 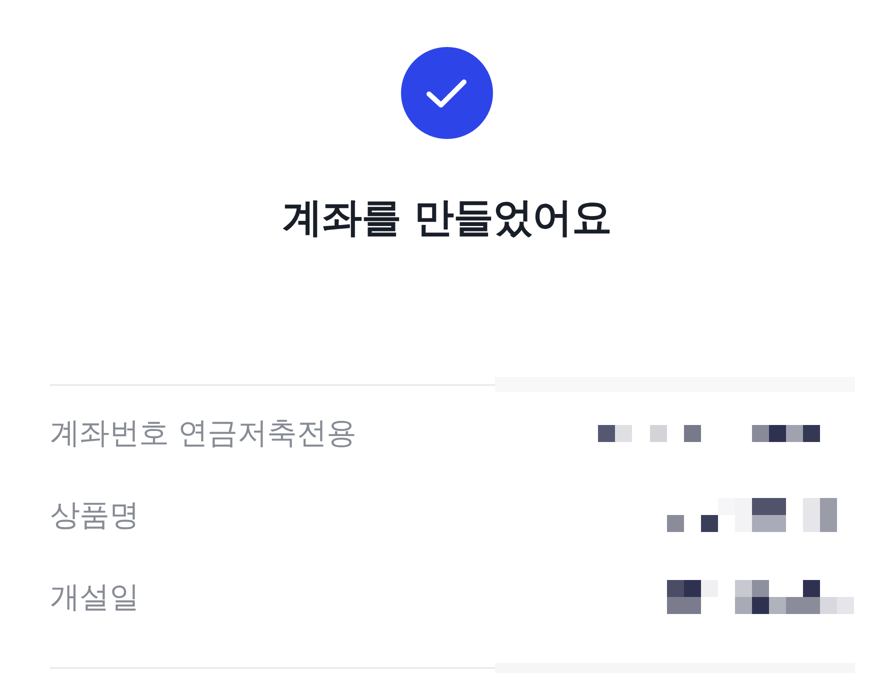 What do you see at coordinates (95, 597) in the screenshot?
I see `detail-label: 개설일` at bounding box center [95, 597].